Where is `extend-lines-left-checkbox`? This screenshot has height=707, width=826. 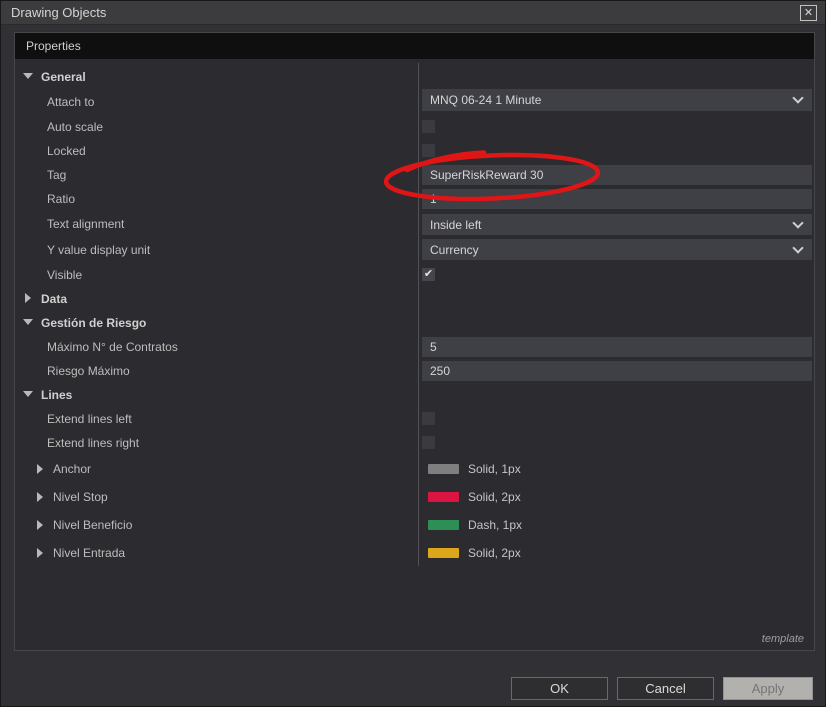
extend-lines-left-checkbox is located at coordinates (428, 418).